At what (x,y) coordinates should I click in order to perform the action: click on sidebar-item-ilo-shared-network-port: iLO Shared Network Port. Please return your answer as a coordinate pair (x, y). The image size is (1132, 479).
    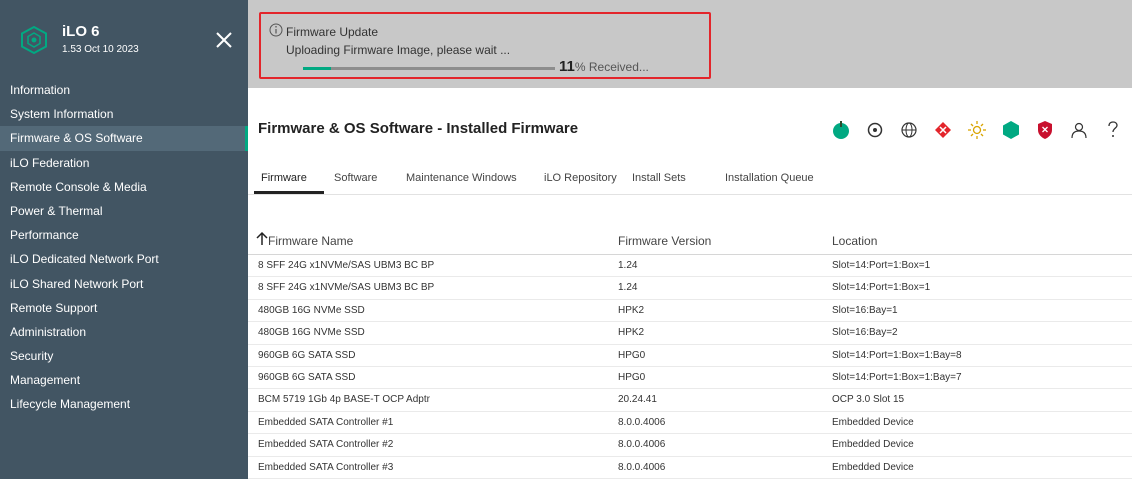
    Looking at the image, I should click on (124, 284).